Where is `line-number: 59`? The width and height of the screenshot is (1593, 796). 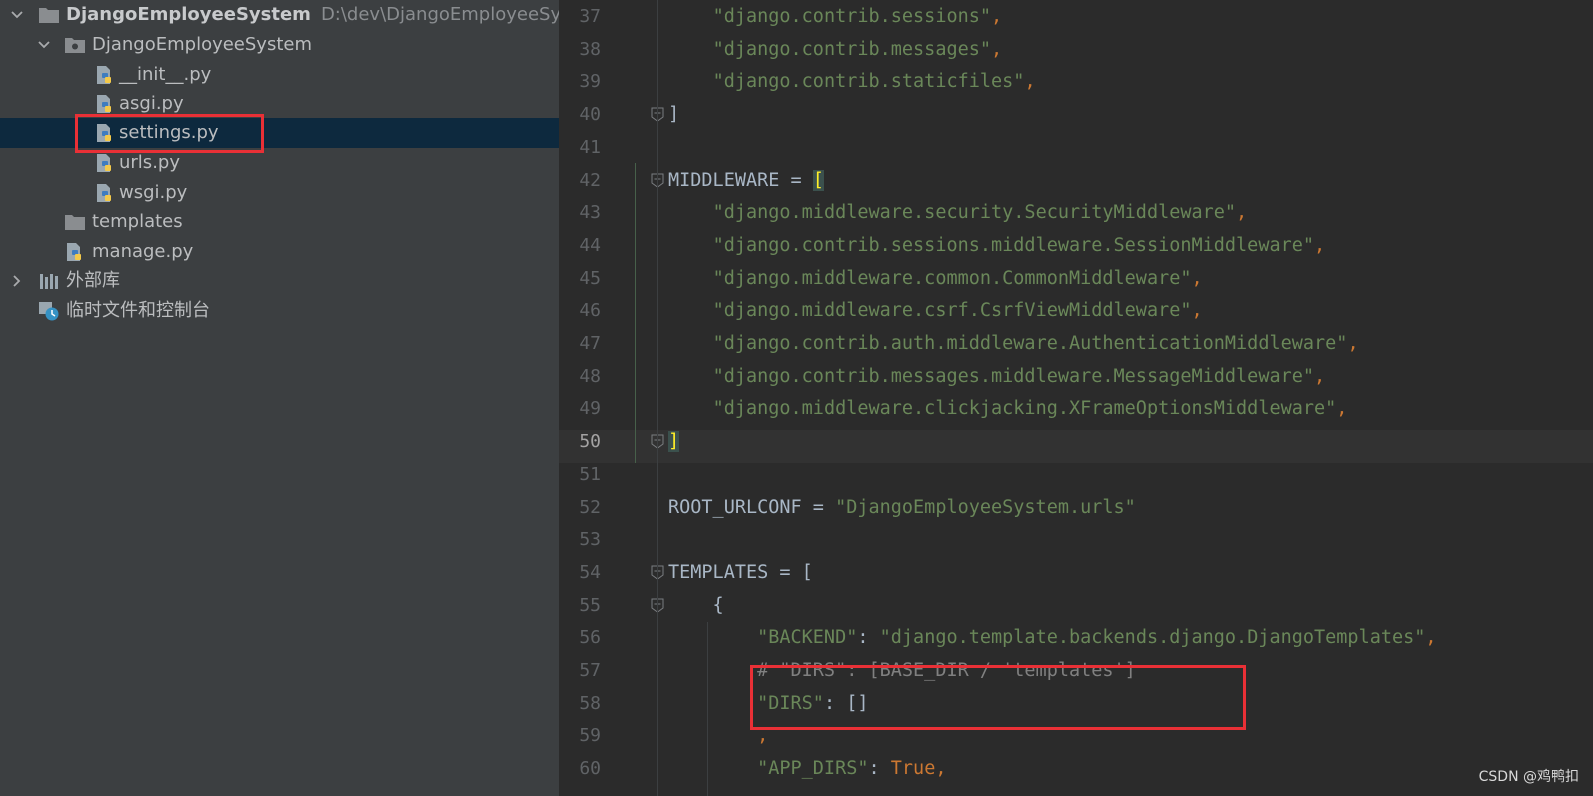 line-number: 59 is located at coordinates (590, 735).